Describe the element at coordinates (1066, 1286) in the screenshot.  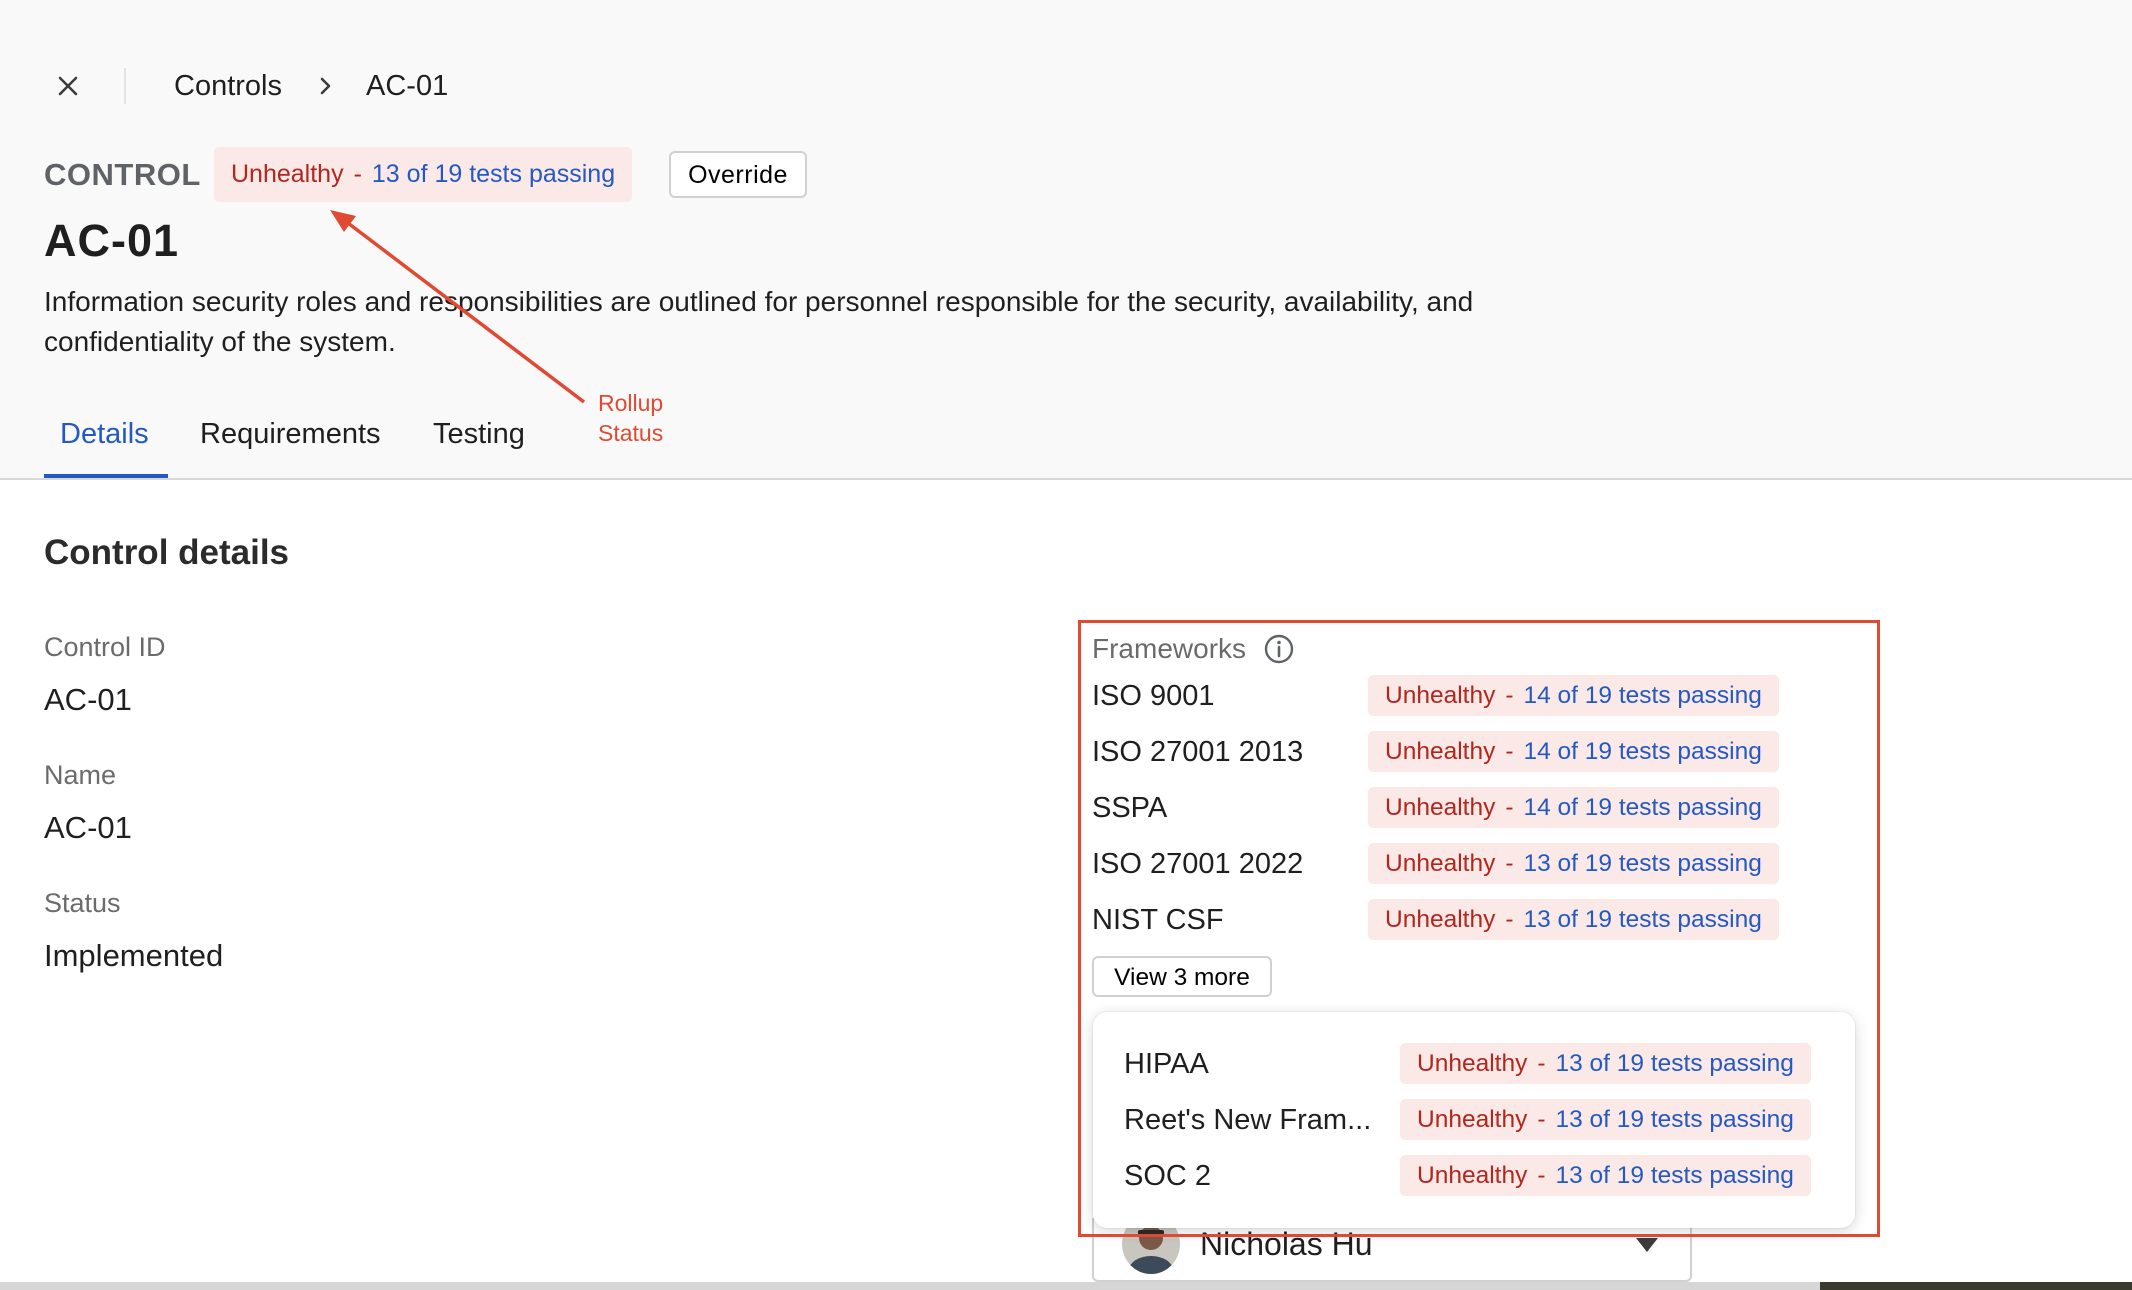
I see `window-bottom-edge` at that location.